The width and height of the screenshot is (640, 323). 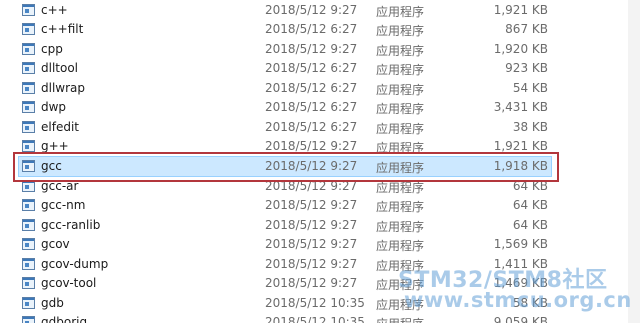 What do you see at coordinates (55, 244) in the screenshot?
I see `file-name: gcov` at bounding box center [55, 244].